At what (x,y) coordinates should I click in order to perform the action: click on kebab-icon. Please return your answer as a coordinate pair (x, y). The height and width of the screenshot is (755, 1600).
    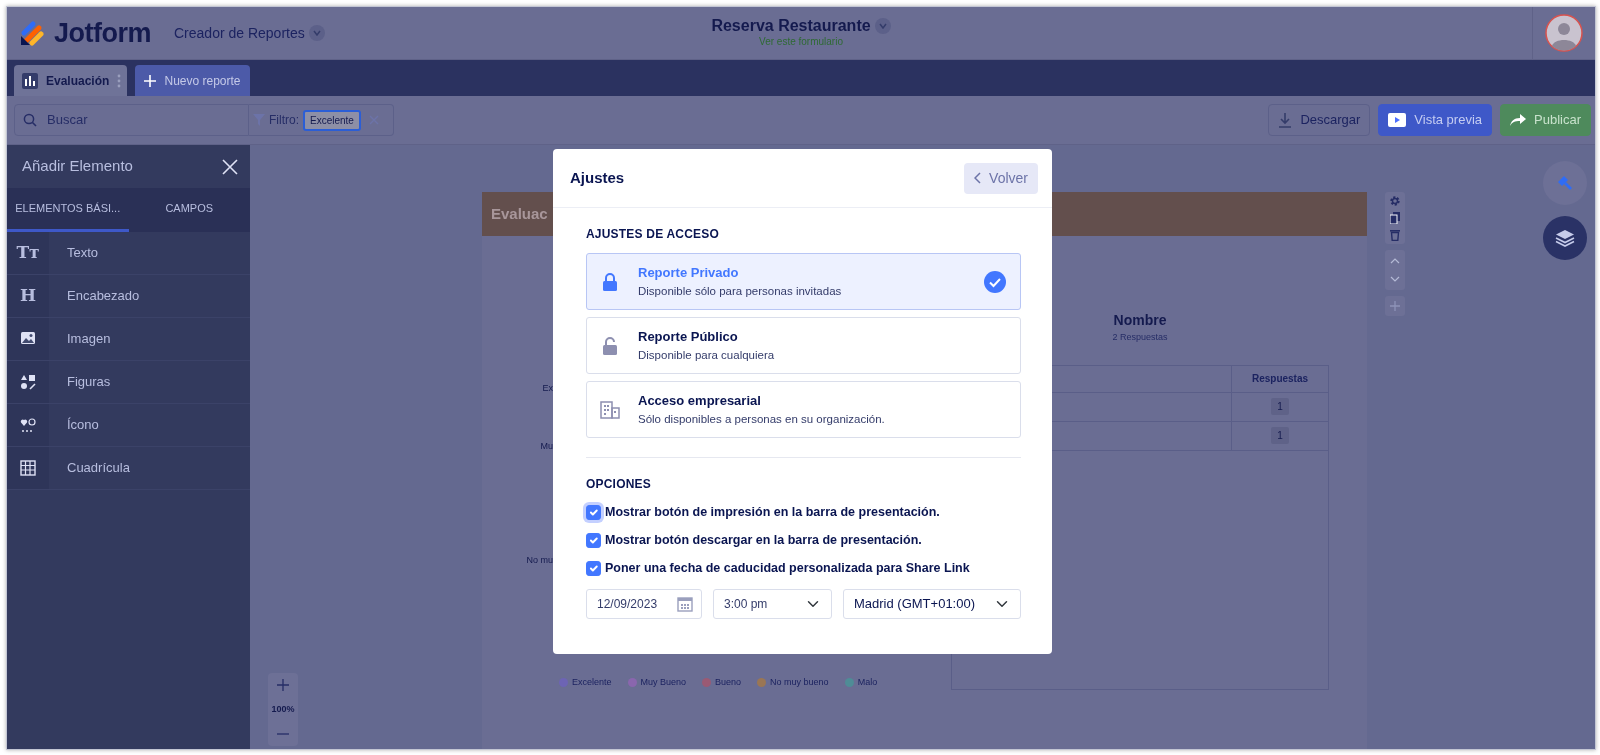
    Looking at the image, I should click on (119, 80).